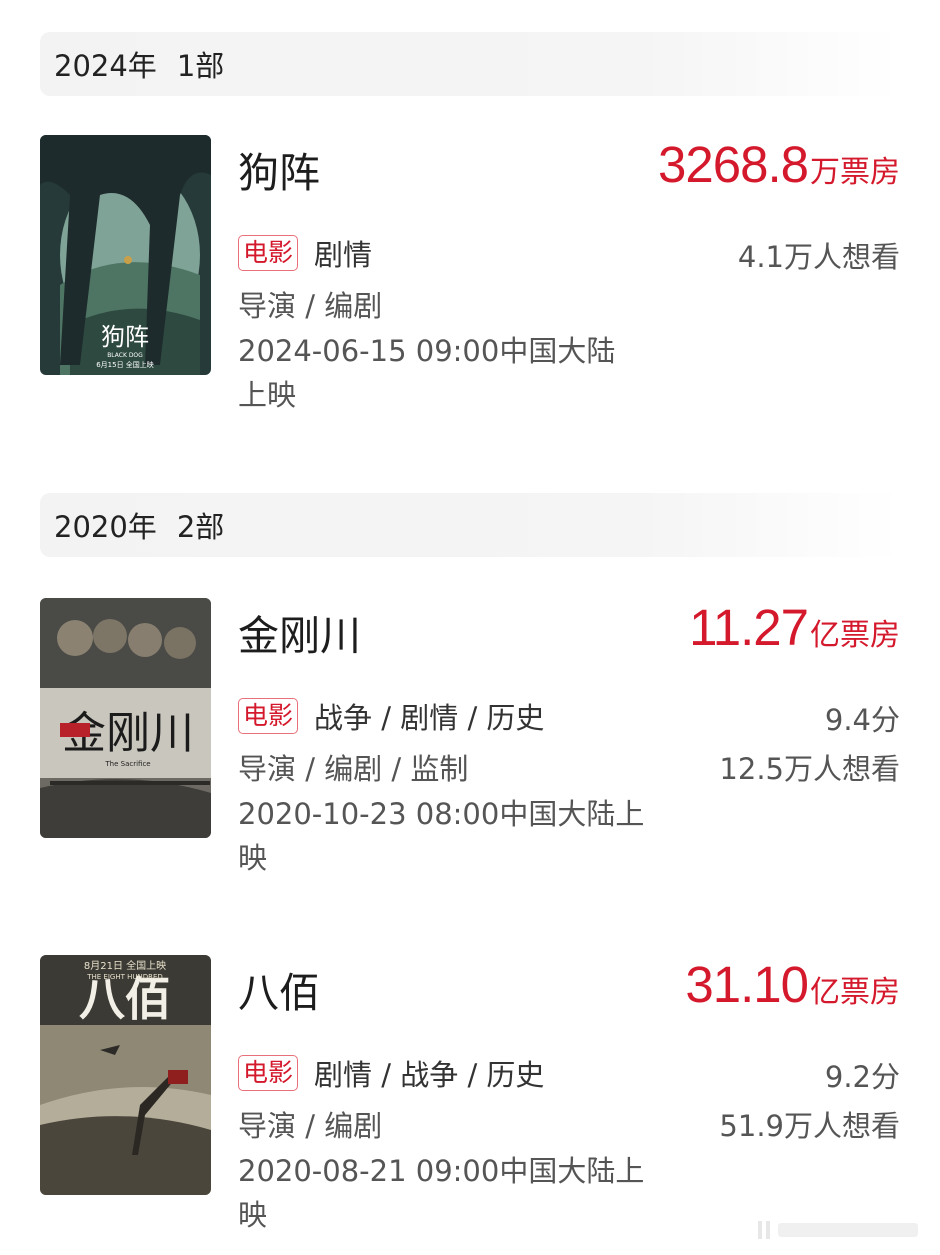  Describe the element at coordinates (429, 718) in the screenshot. I see `genres: 战争 / 剧情 / 历史` at that location.